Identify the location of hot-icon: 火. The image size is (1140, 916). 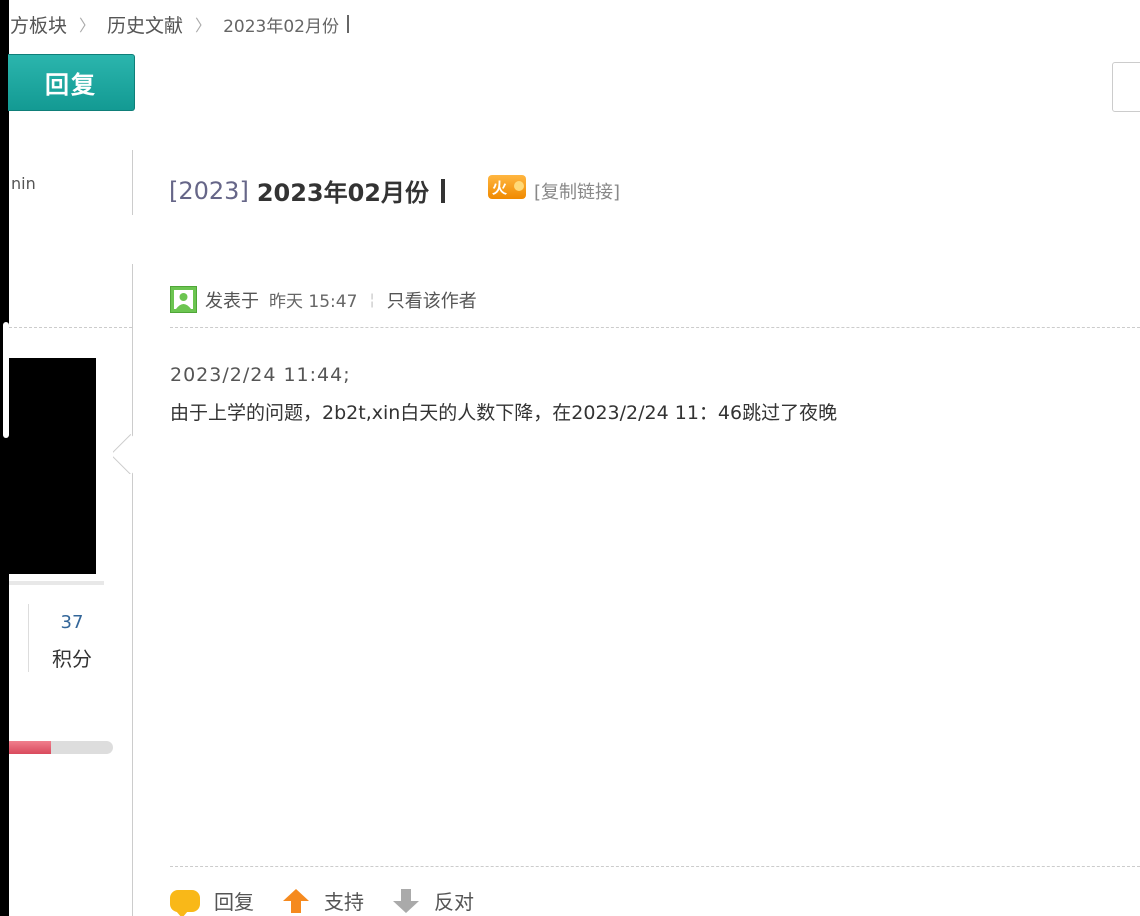
(507, 187).